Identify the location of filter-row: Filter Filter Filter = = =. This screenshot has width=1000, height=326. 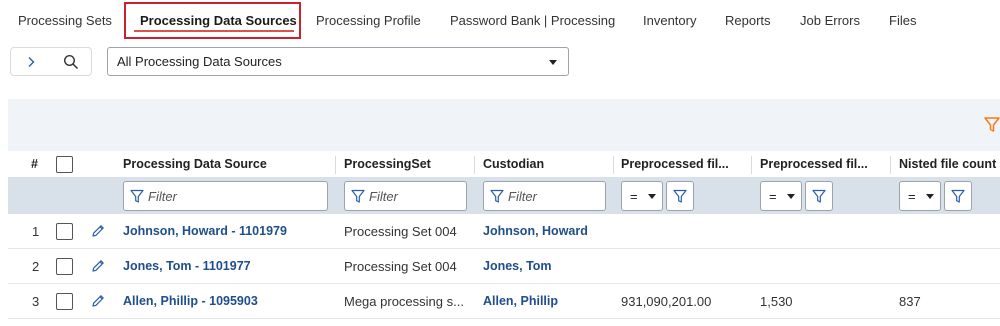
(504, 195).